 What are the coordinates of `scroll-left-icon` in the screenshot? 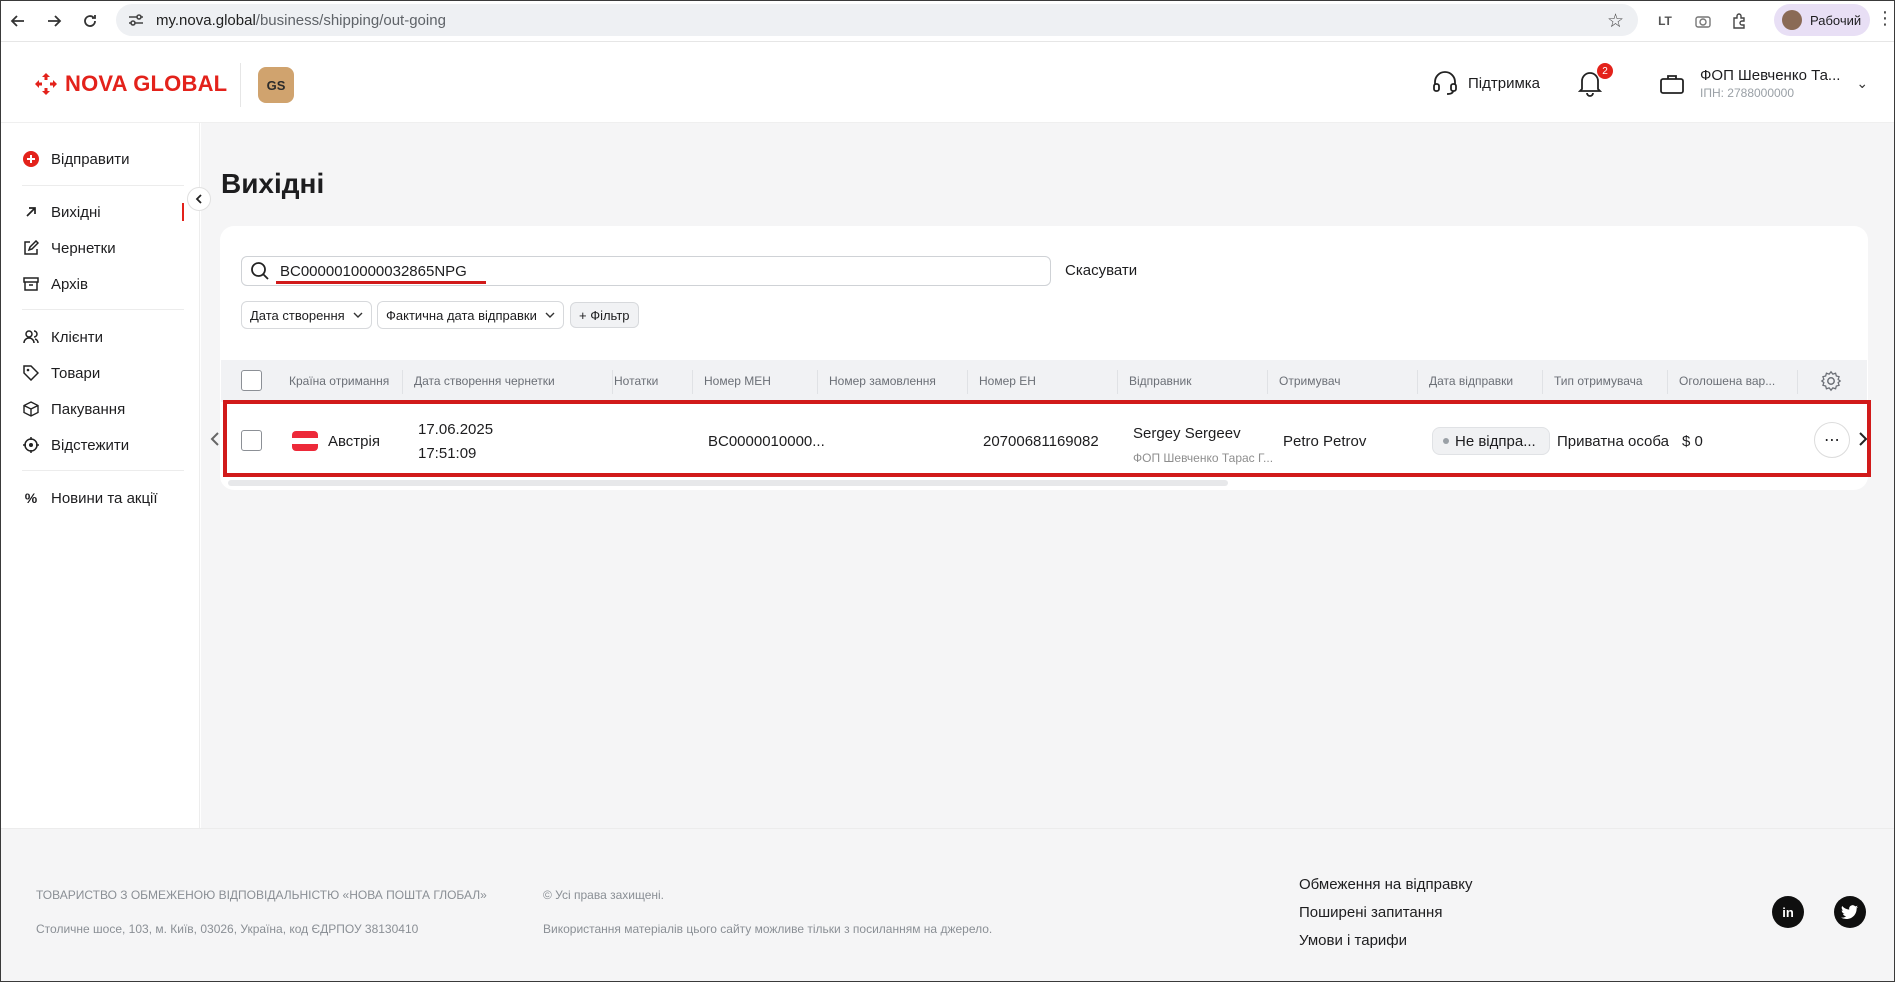 It's located at (215, 441).